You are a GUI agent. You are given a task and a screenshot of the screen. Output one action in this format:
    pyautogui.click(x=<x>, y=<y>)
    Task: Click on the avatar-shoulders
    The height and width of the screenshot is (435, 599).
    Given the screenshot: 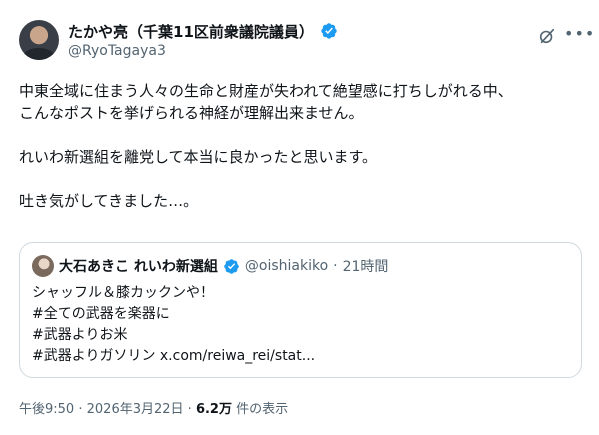 What is the action you would take?
    pyautogui.click(x=39, y=54)
    